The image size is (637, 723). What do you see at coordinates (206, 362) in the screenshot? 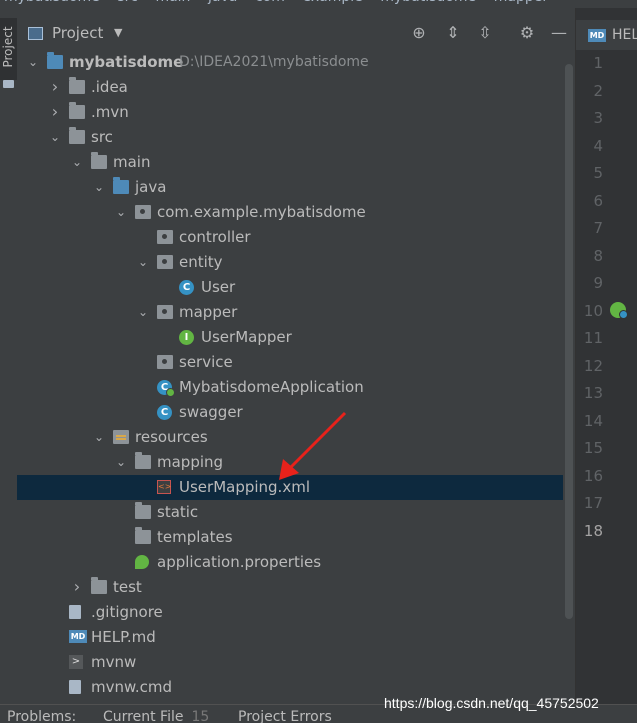
I see `tree-item-label: service` at bounding box center [206, 362].